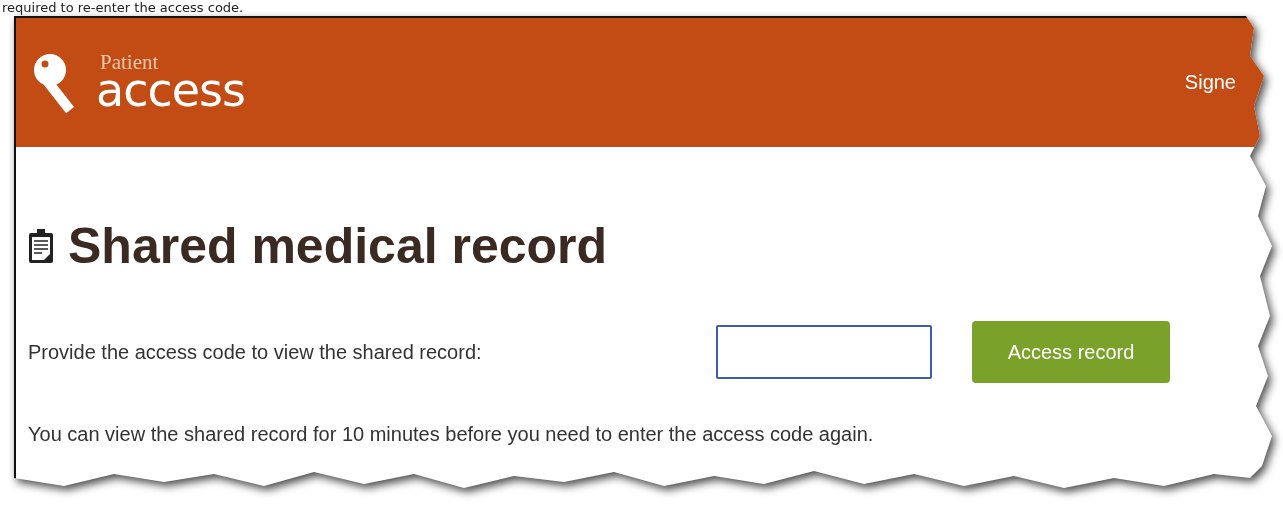  Describe the element at coordinates (338, 246) in the screenshot. I see `page-title: Shared medical record` at that location.